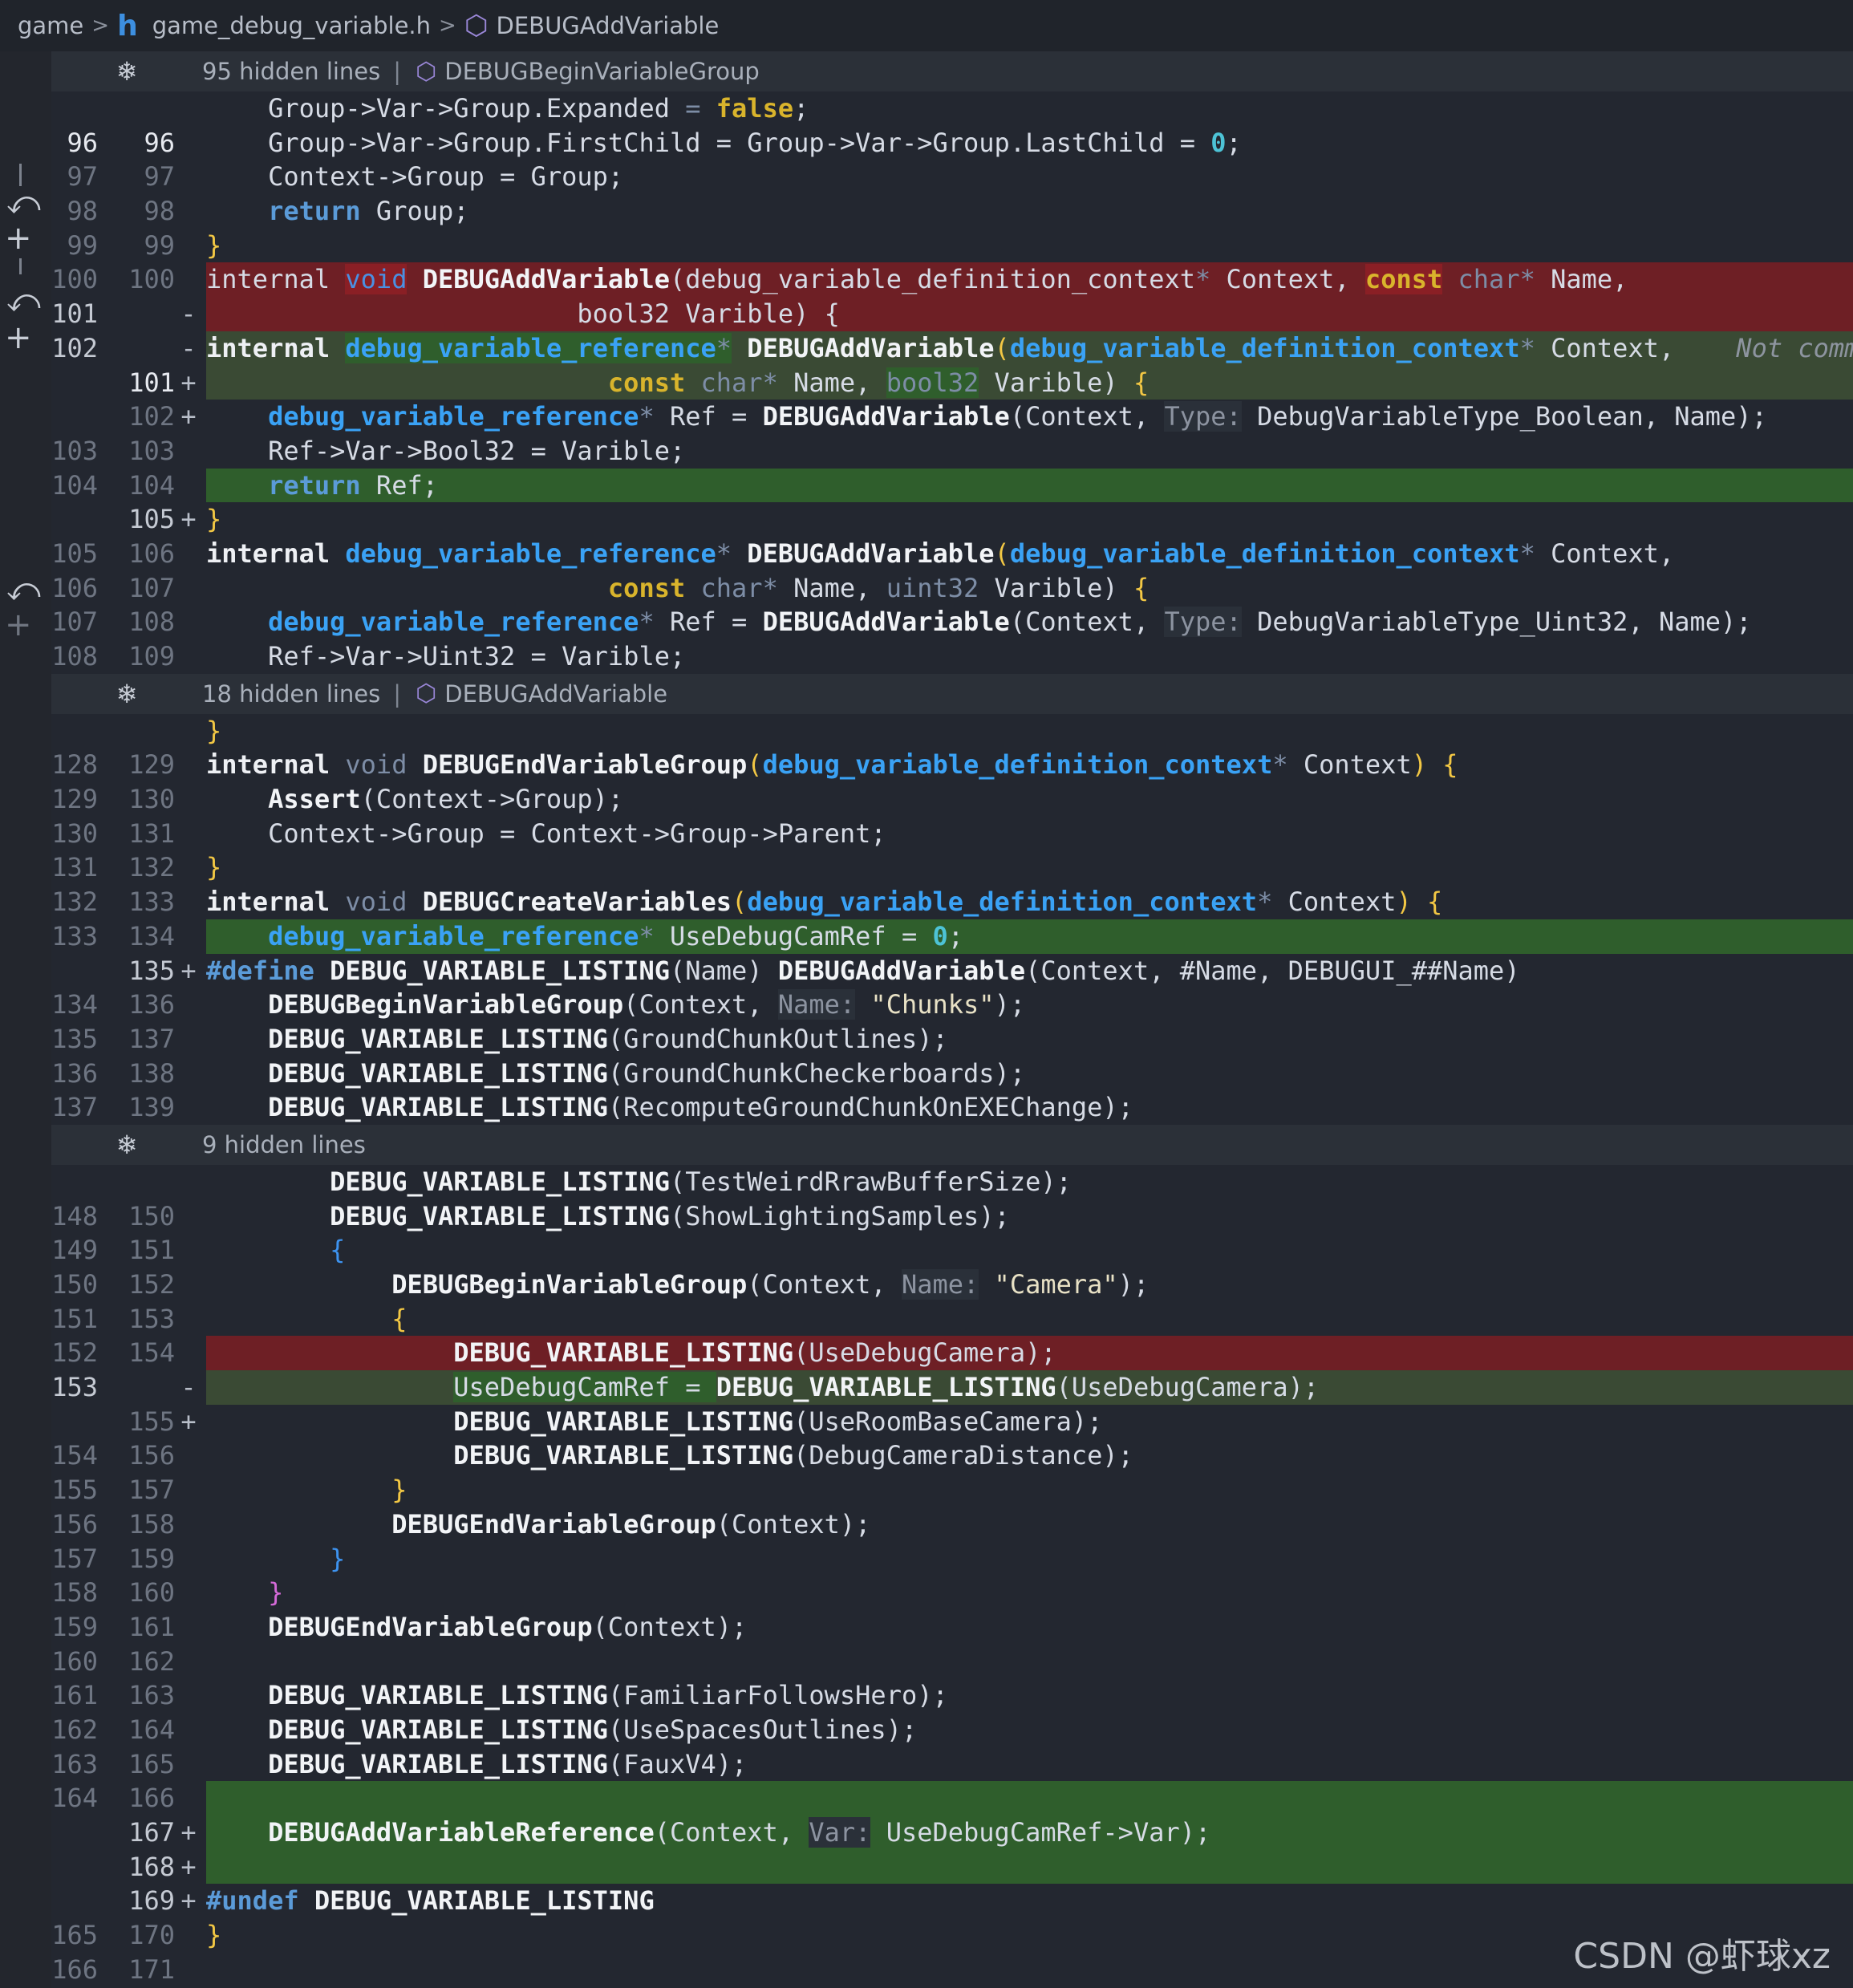 The height and width of the screenshot is (1988, 1853). I want to click on added-line: 105 + return Ref;, so click(952, 501).